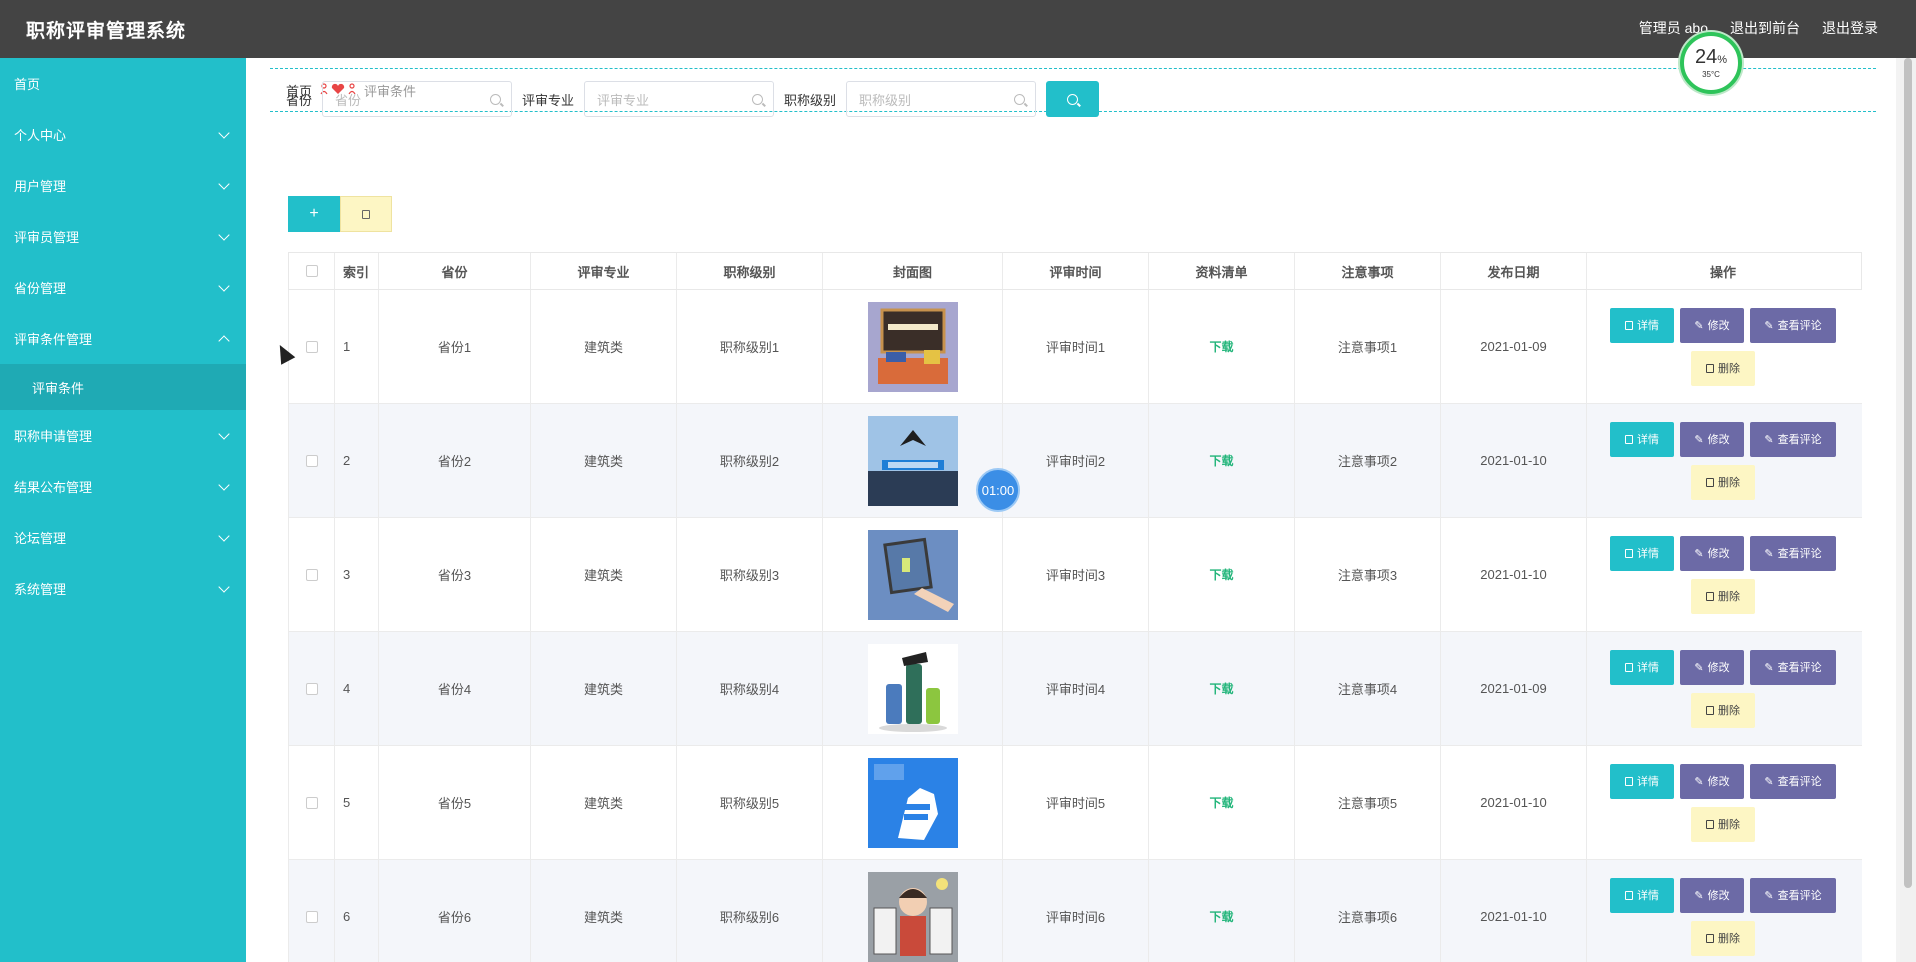 This screenshot has height=962, width=1916. Describe the element at coordinates (750, 271) in the screenshot. I see `header-level: 职称级别` at that location.